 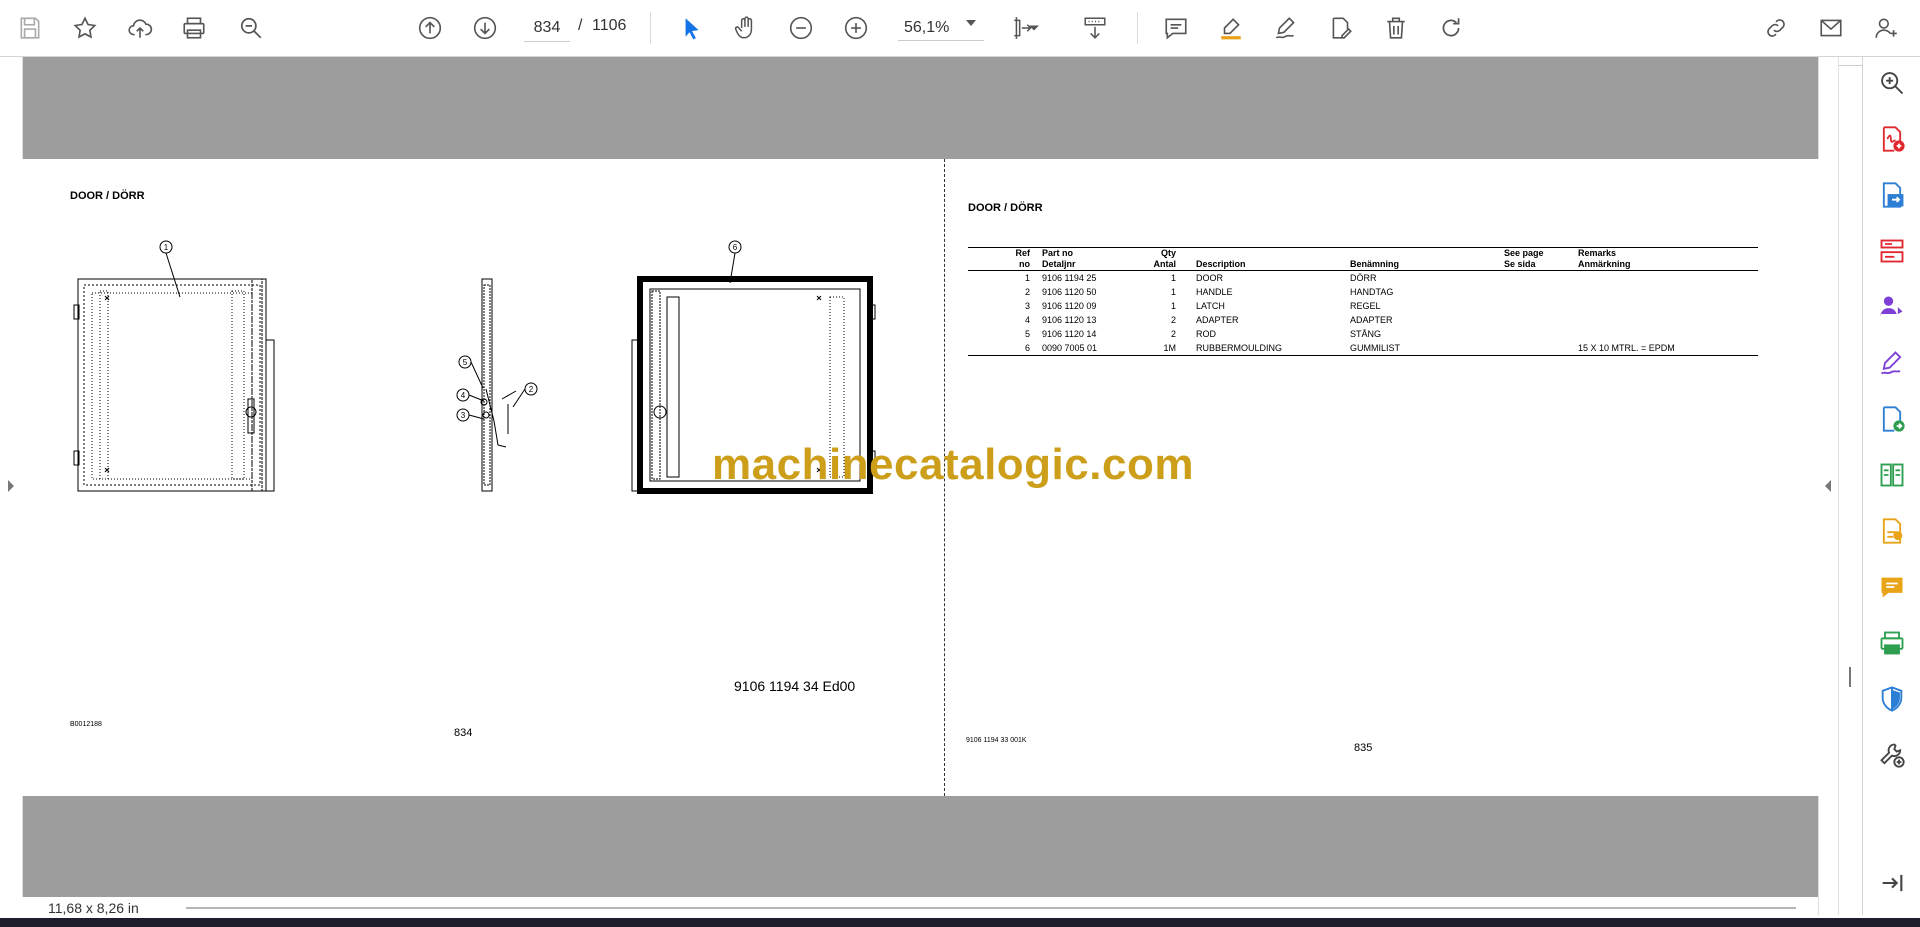 I want to click on add-comment-icon, so click(x=1892, y=587).